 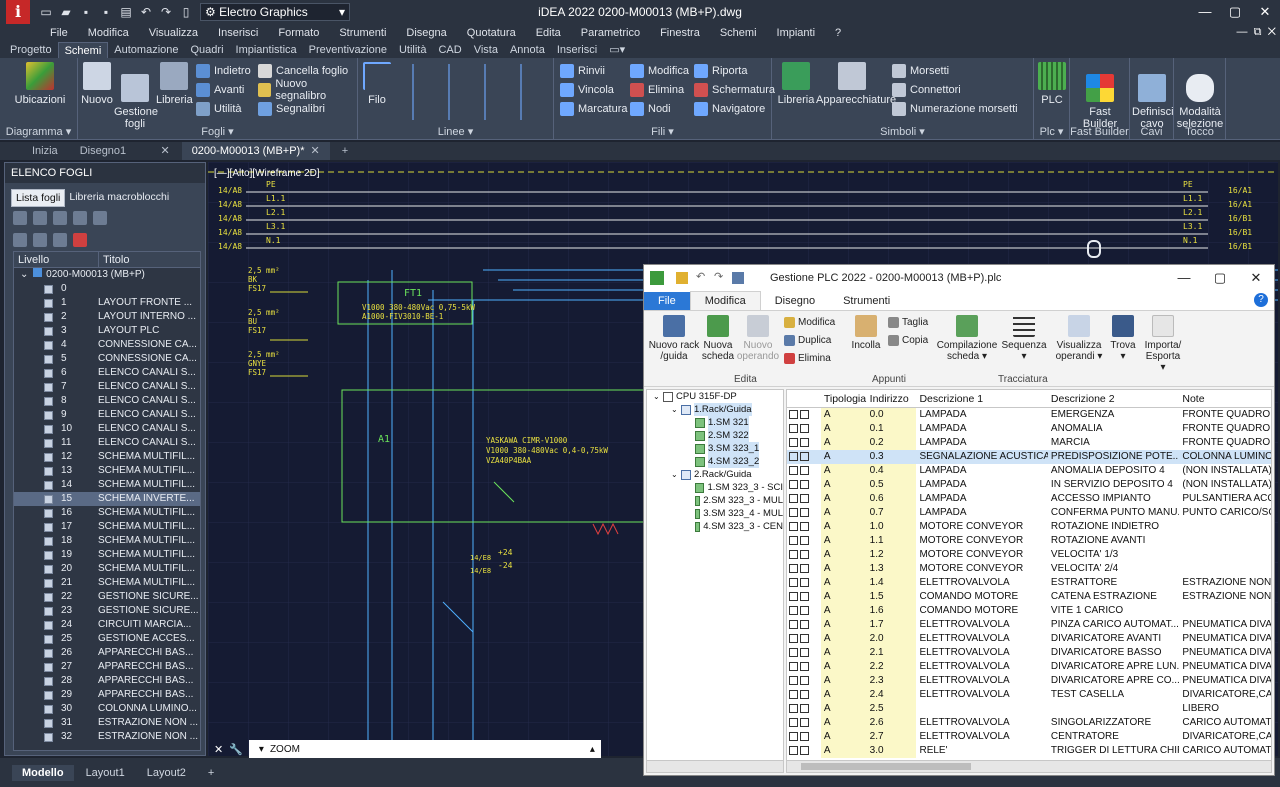 What do you see at coordinates (715, 422) in the screenshot?
I see `plc-tree-node: 1.SM 321` at bounding box center [715, 422].